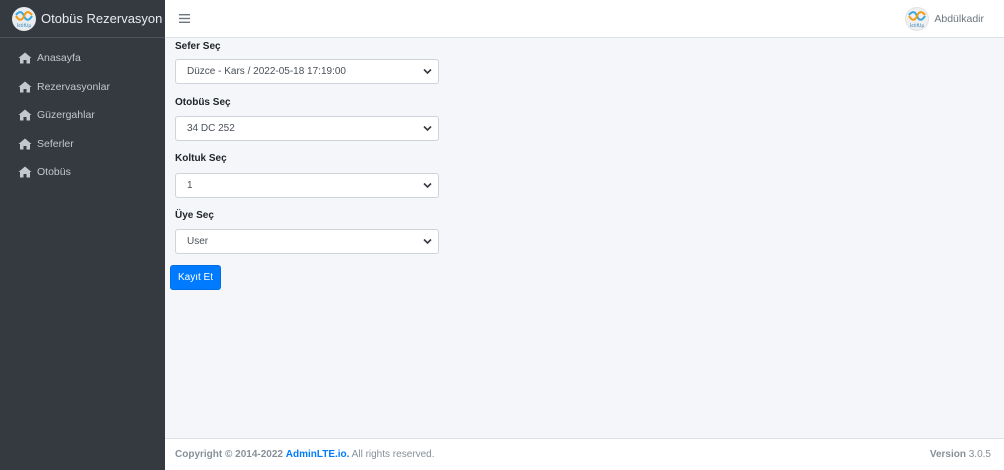 The height and width of the screenshot is (470, 1004). Describe the element at coordinates (190, 185) in the screenshot. I see `koltuk-select-value: 1` at that location.